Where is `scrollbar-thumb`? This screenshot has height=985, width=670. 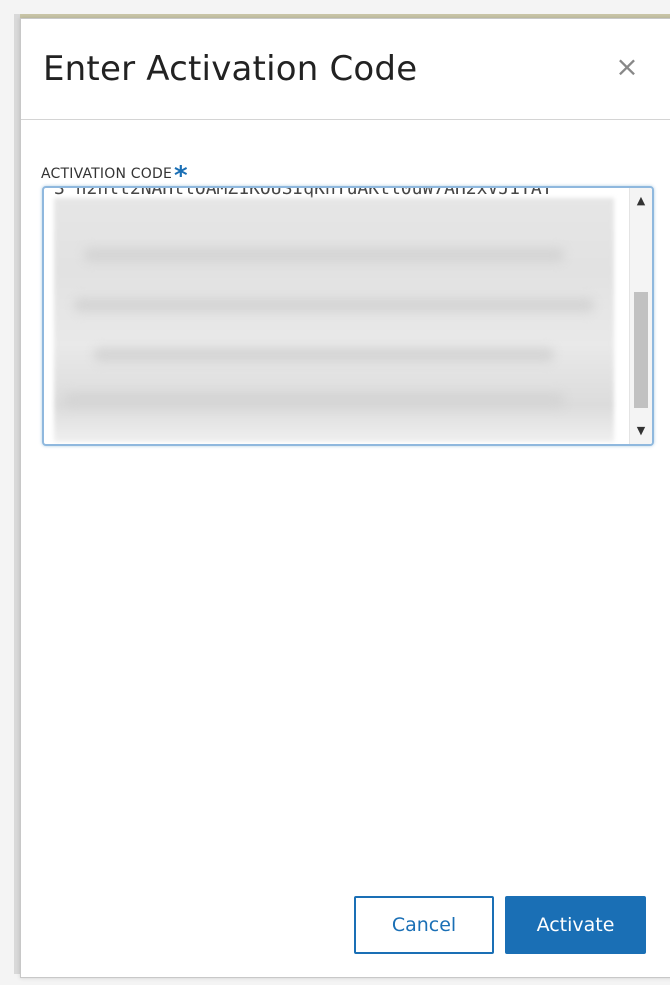 scrollbar-thumb is located at coordinates (641, 350).